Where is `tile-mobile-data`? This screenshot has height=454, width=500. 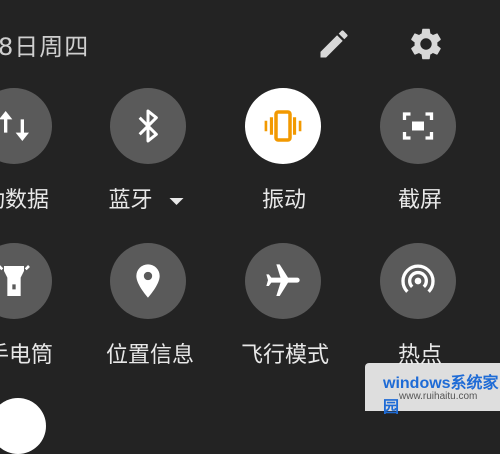
tile-mobile-data is located at coordinates (26, 126).